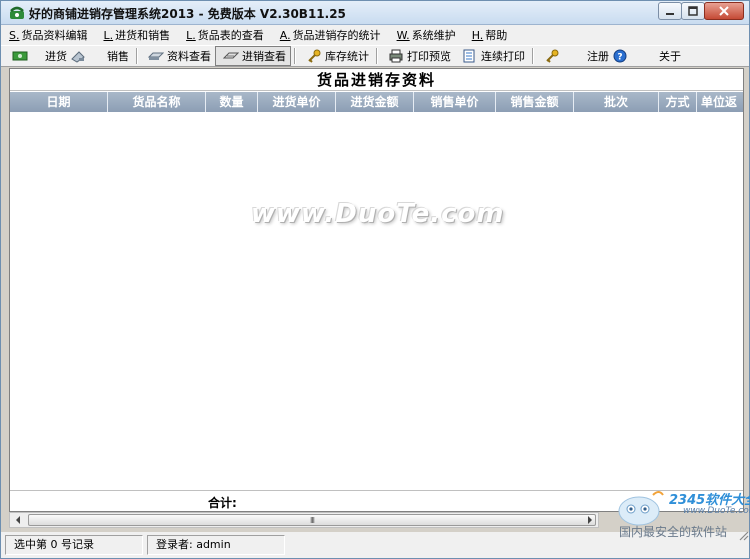 The height and width of the screenshot is (559, 750). I want to click on trade-view-button: 进销查看, so click(253, 56).